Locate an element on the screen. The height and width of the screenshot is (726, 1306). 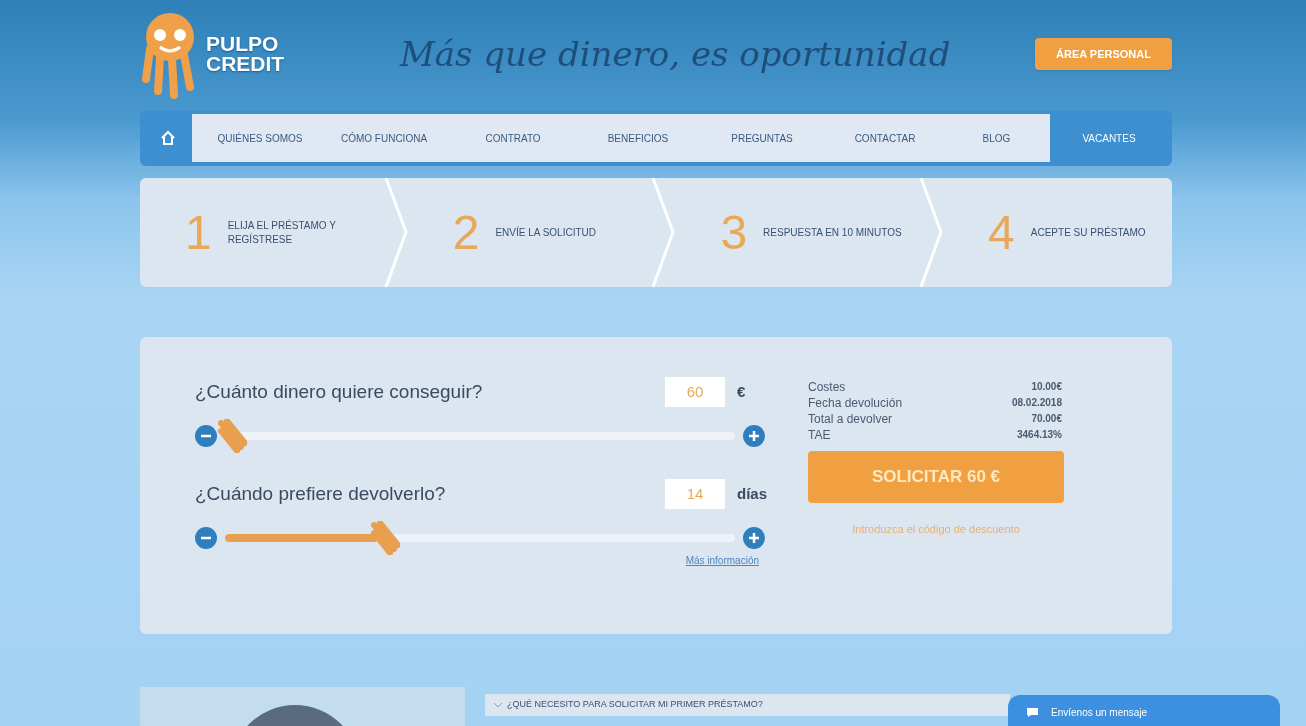
chat-bubble-icon is located at coordinates (1032, 712).